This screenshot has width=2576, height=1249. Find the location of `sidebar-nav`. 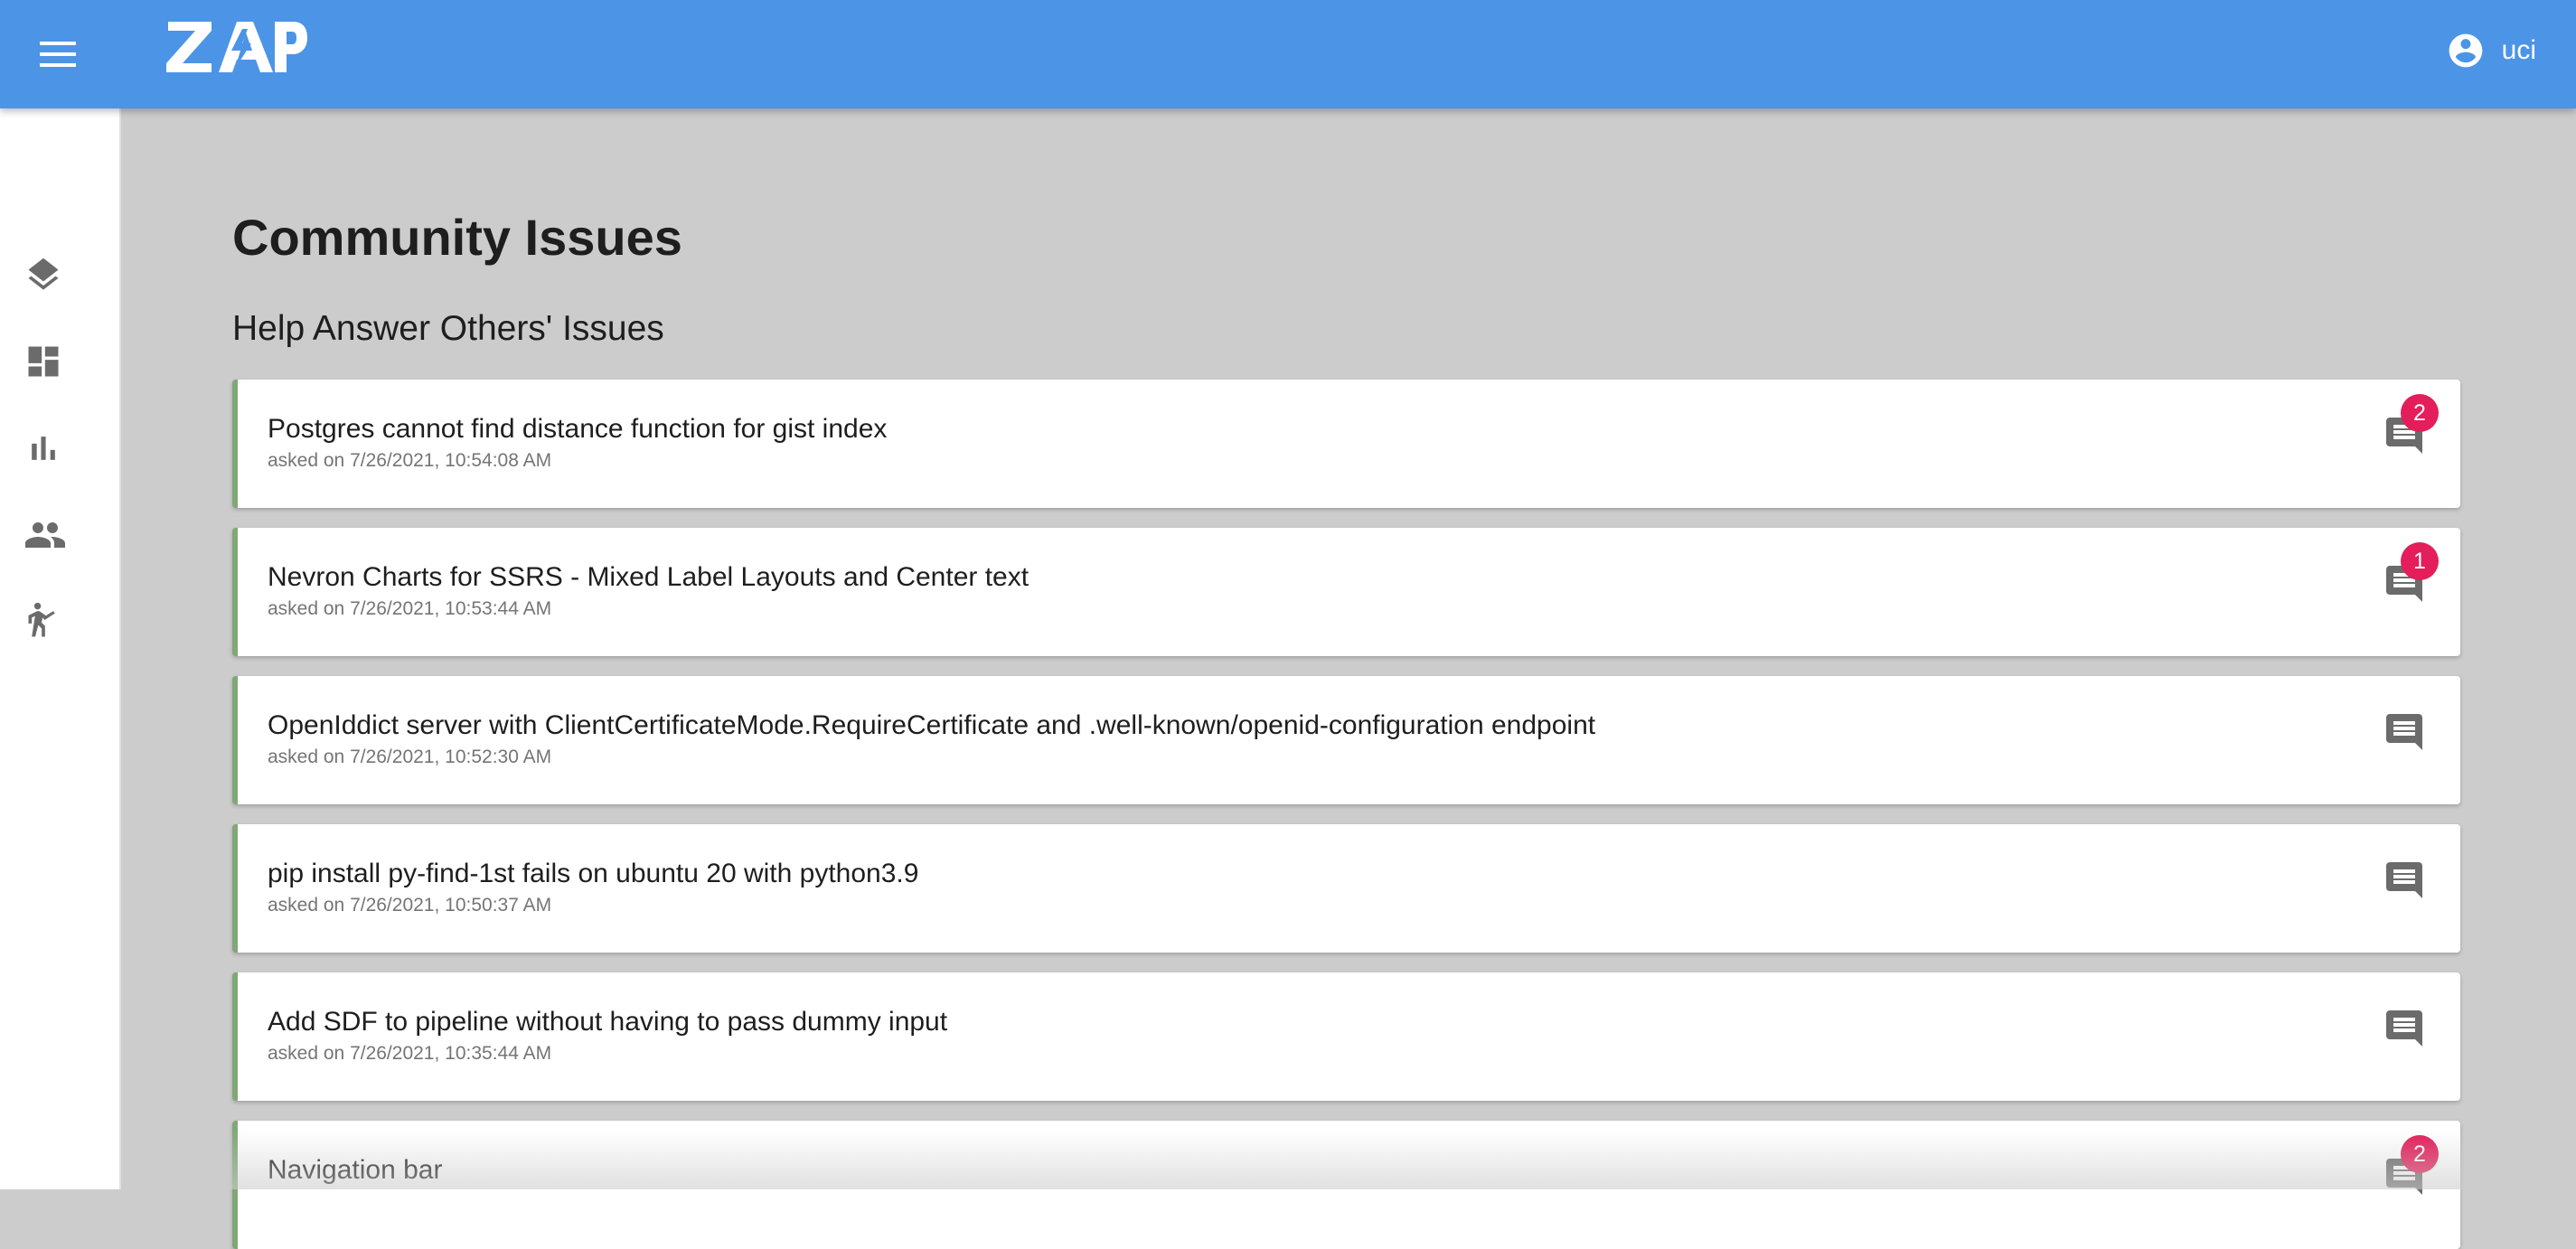

sidebar-nav is located at coordinates (60, 648).